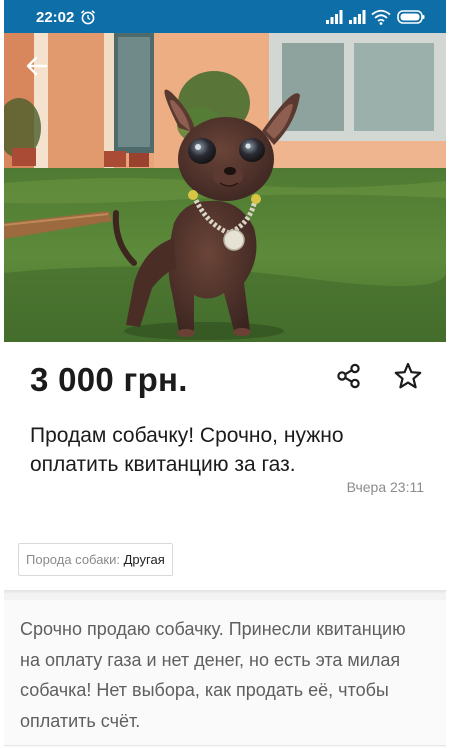 The height and width of the screenshot is (748, 450). What do you see at coordinates (411, 17) in the screenshot?
I see `battery-icon` at bounding box center [411, 17].